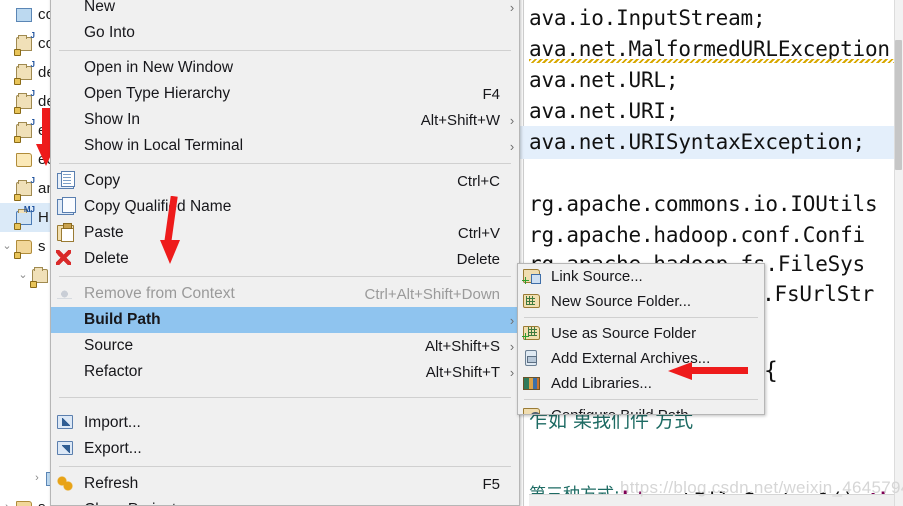 The height and width of the screenshot is (506, 903). I want to click on menu-item-show-in-local-terminal: Show in Local Terminal ›, so click(285, 146).